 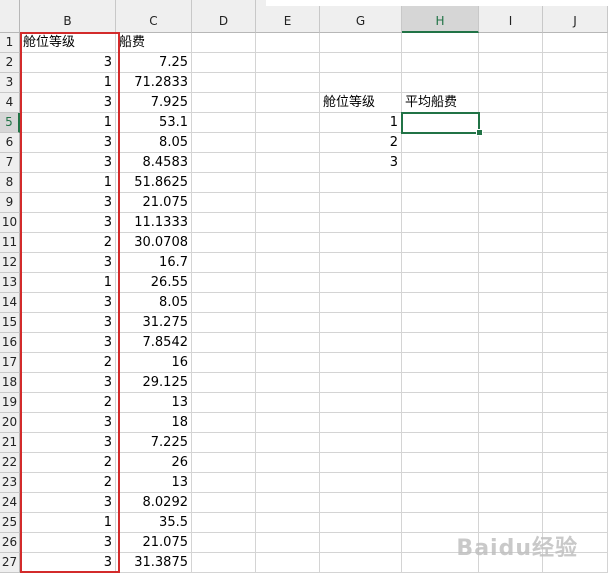 What do you see at coordinates (575, 363) in the screenshot?
I see `cell-j17` at bounding box center [575, 363].